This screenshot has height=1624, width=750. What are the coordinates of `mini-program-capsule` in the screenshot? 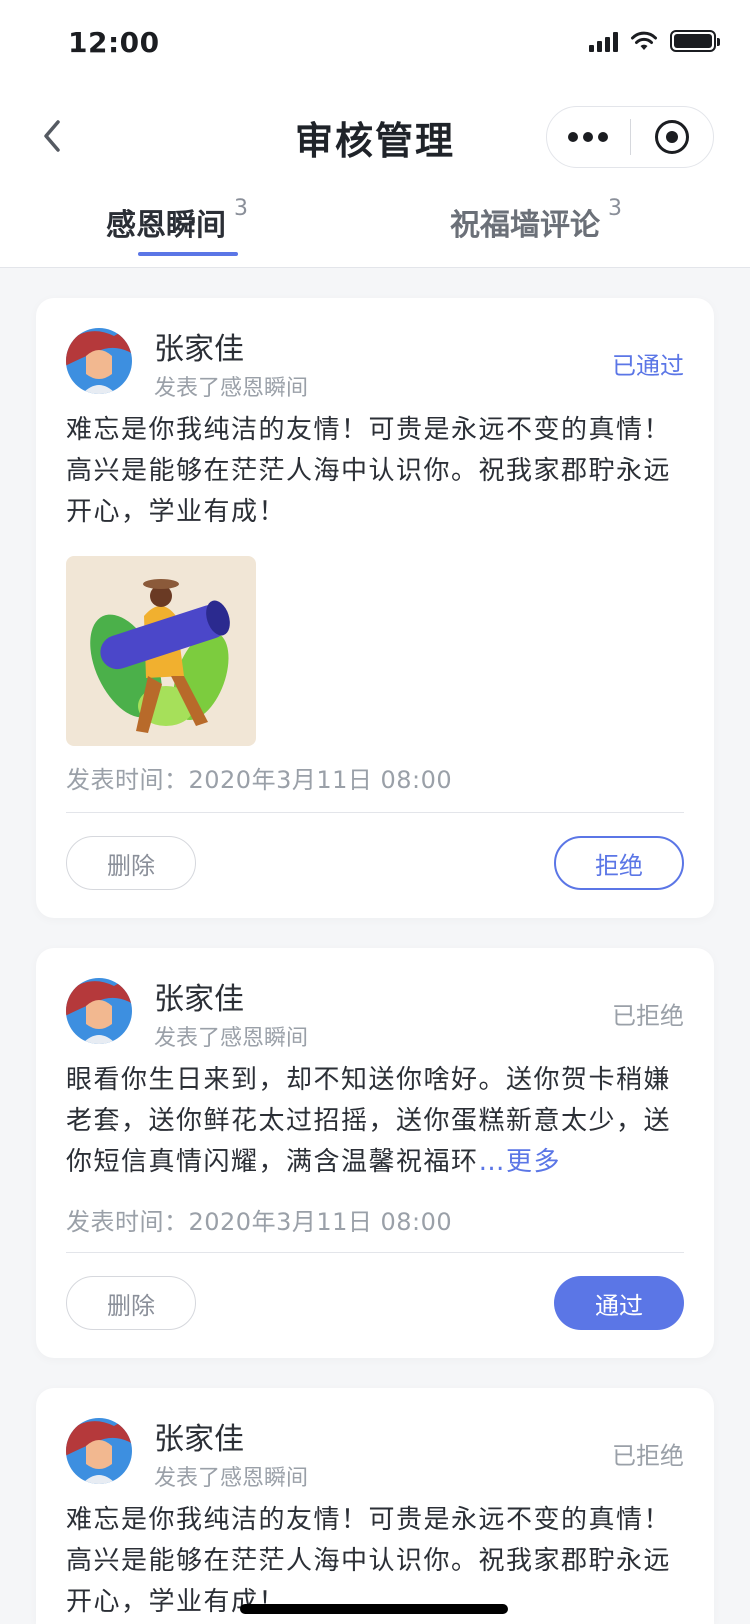 It's located at (630, 137).